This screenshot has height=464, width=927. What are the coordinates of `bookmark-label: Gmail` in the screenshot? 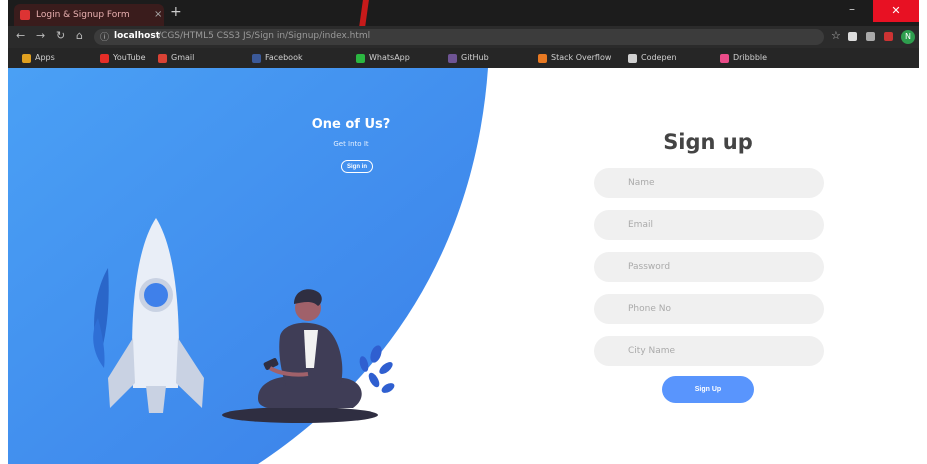 It's located at (183, 57).